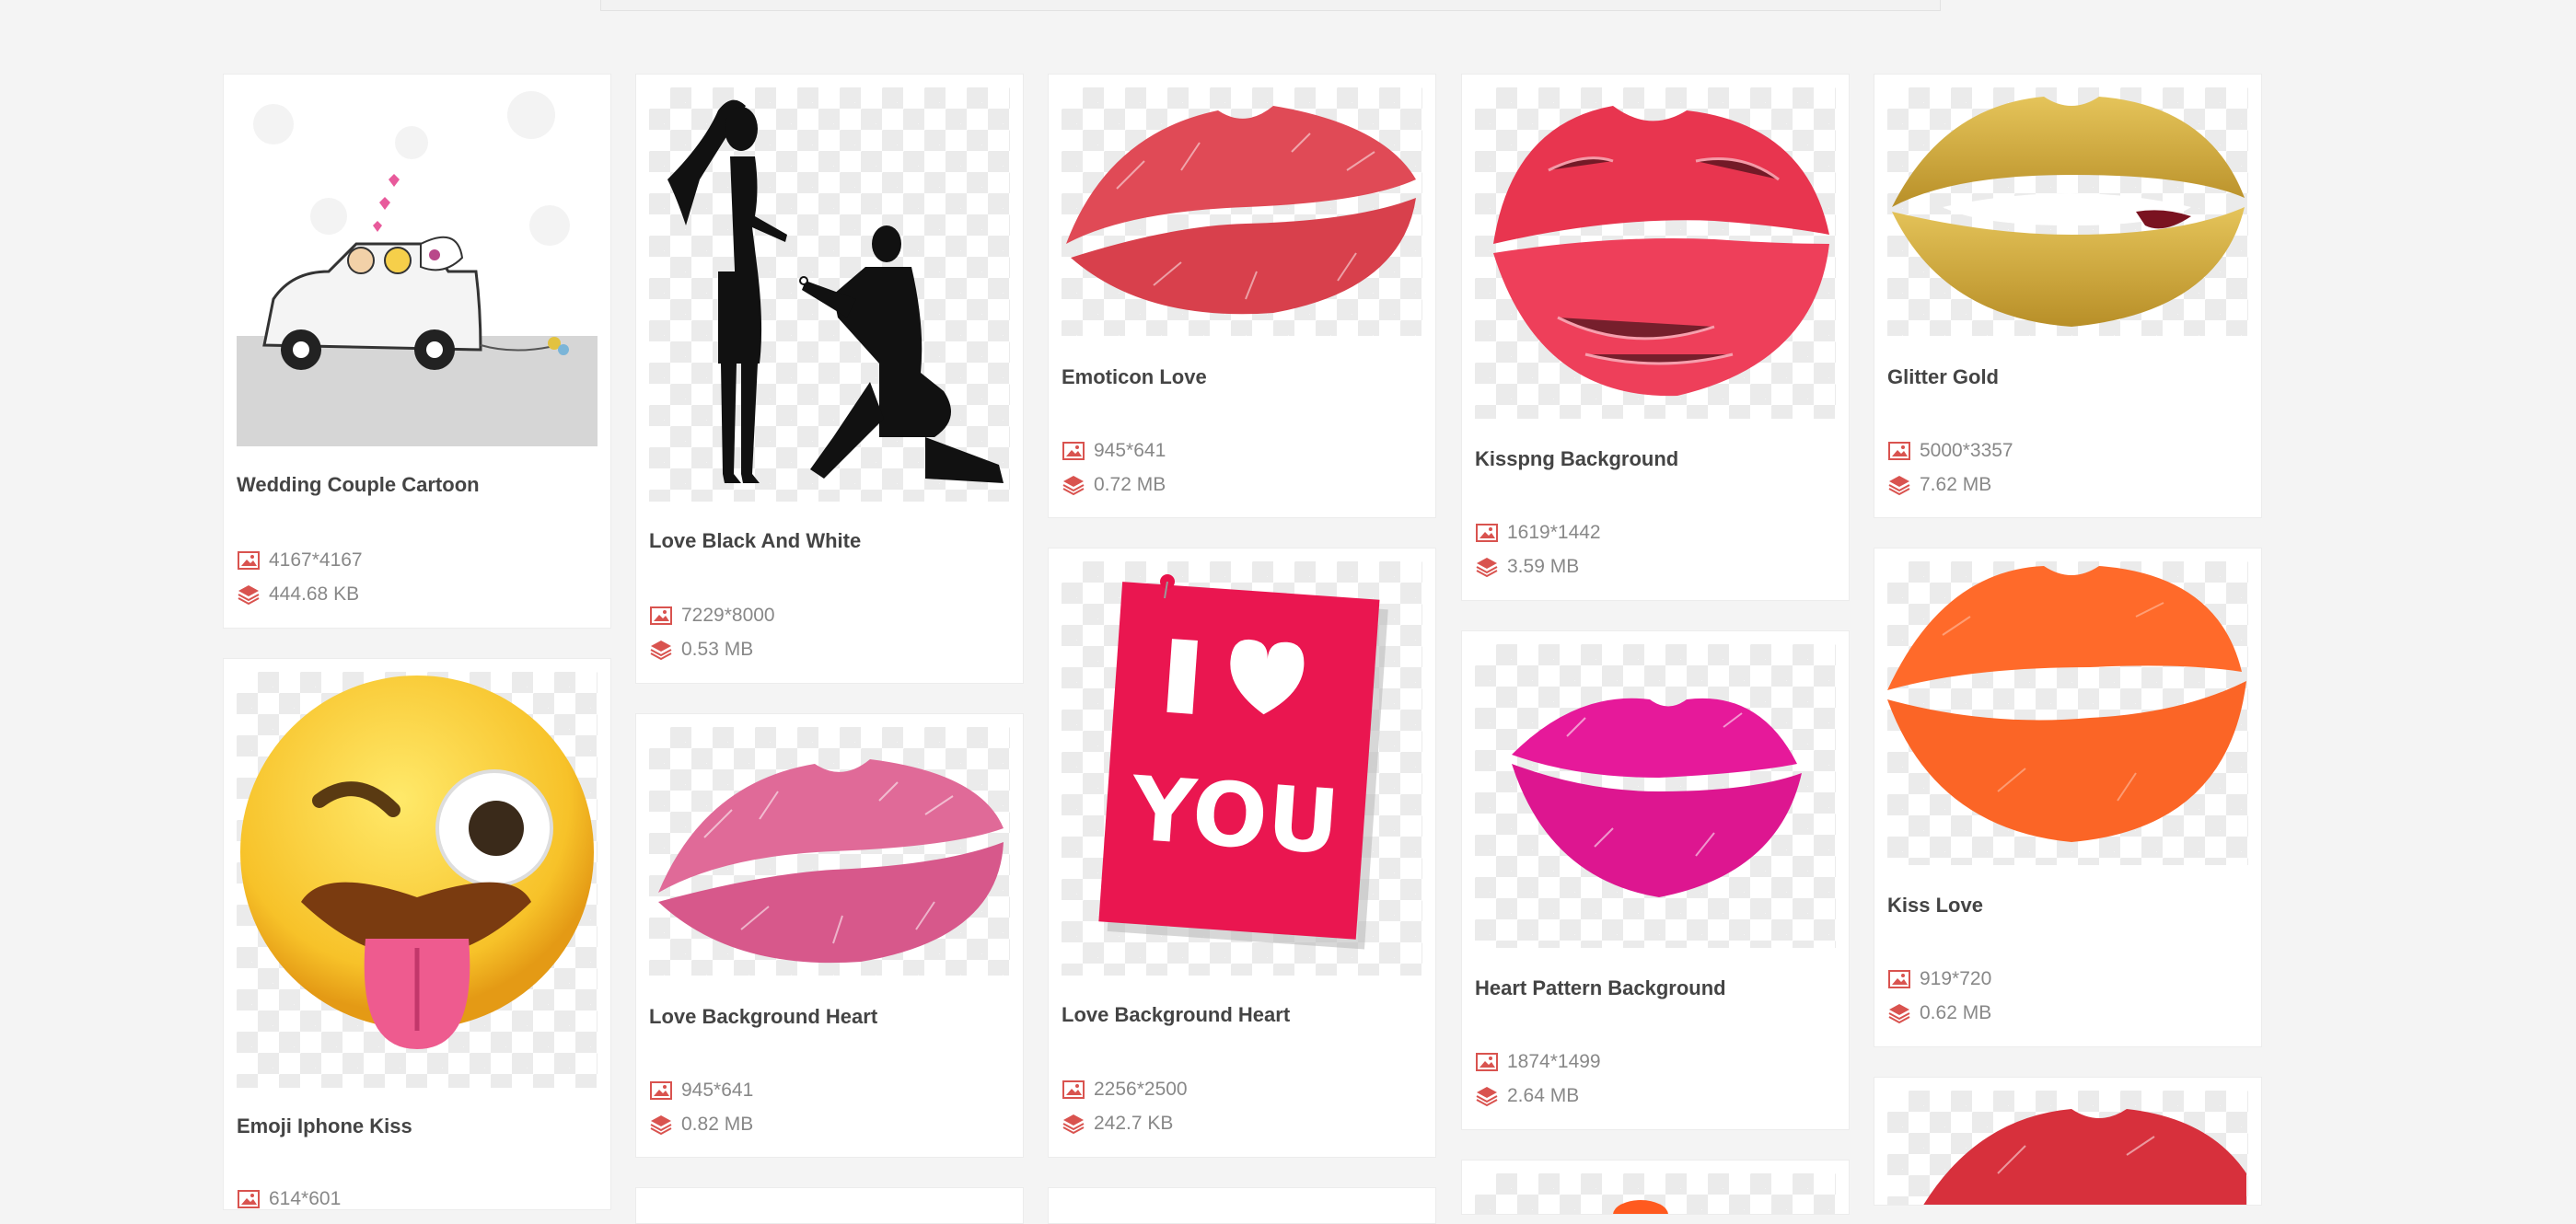 The width and height of the screenshot is (2576, 1224). I want to click on card-title: Love Black And White, so click(755, 541).